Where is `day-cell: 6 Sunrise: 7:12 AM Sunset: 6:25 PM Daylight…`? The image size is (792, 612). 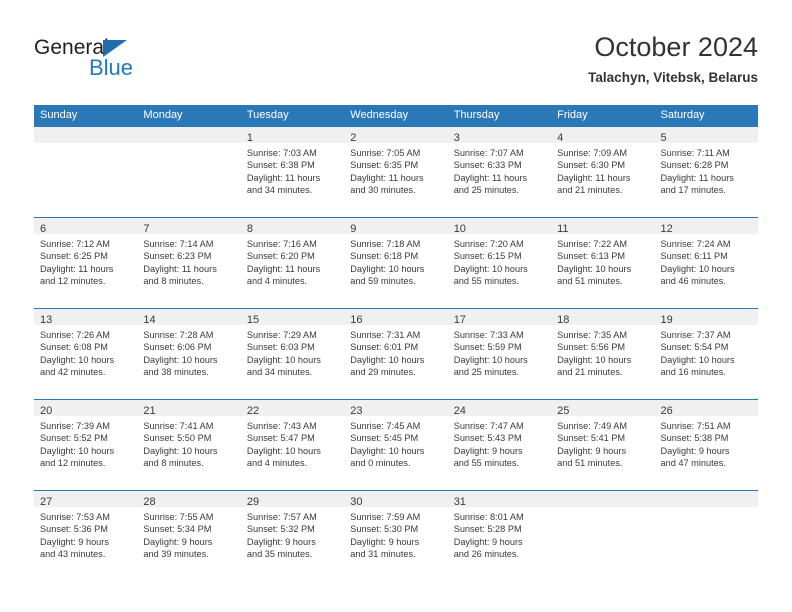 day-cell: 6 Sunrise: 7:12 AM Sunset: 6:25 PM Daylight… is located at coordinates (86, 263).